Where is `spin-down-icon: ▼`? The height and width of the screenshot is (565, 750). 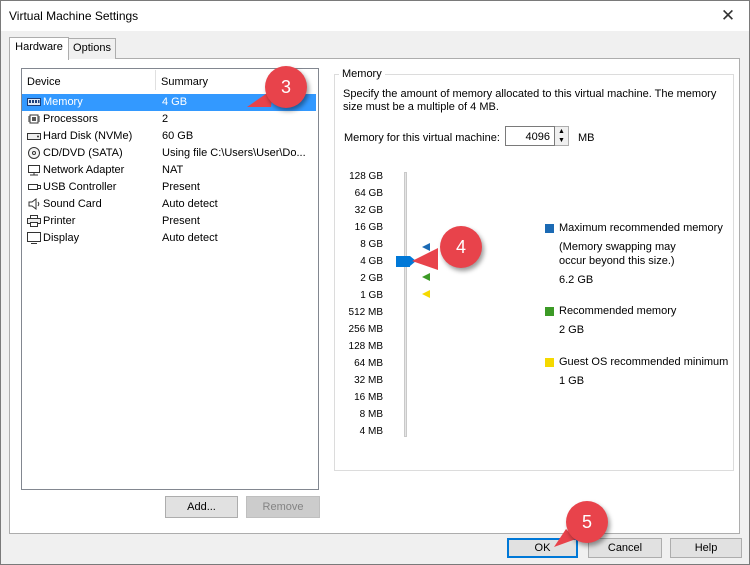 spin-down-icon: ▼ is located at coordinates (561, 140).